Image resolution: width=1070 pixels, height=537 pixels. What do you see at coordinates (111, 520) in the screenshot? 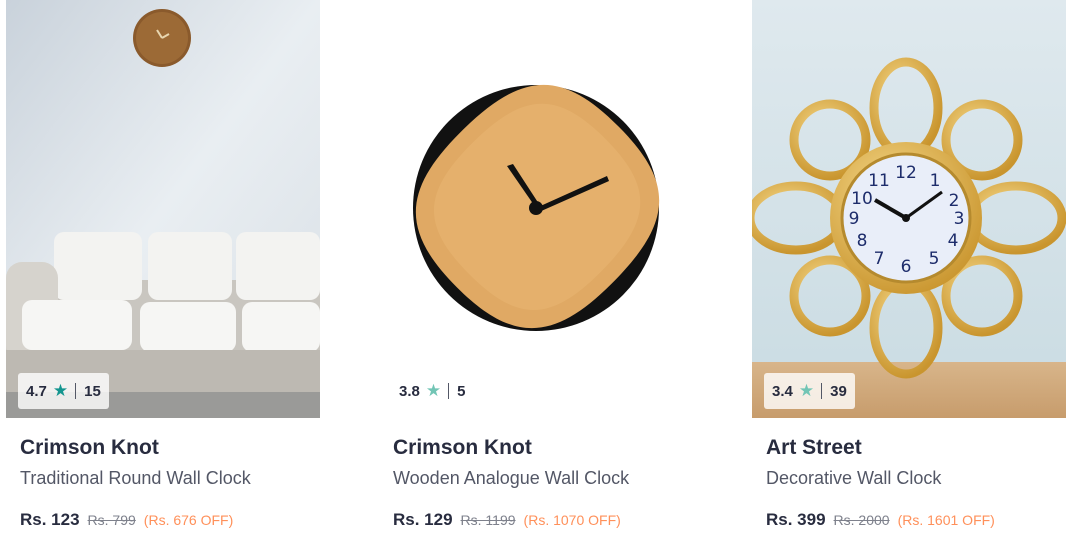
I see `product-mrp: Rs. 799` at bounding box center [111, 520].